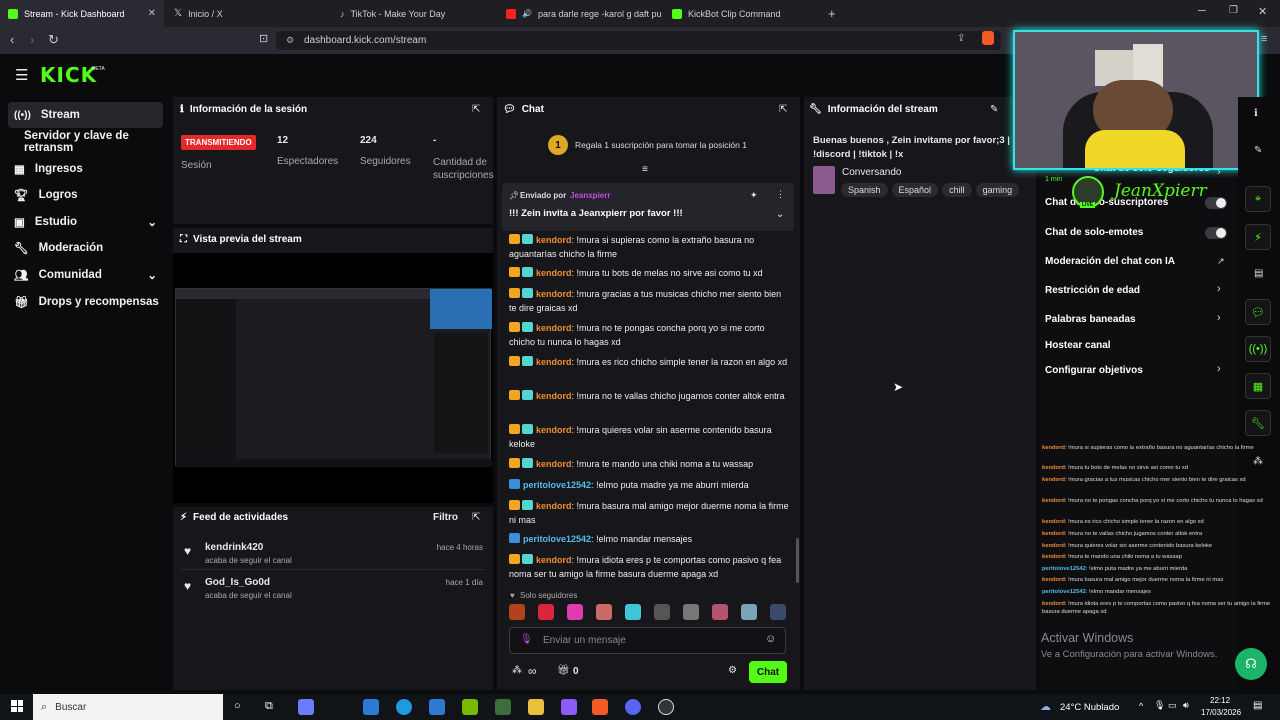 This screenshot has height=720, width=1280. I want to click on info-icon: ℹ, so click(1256, 113).